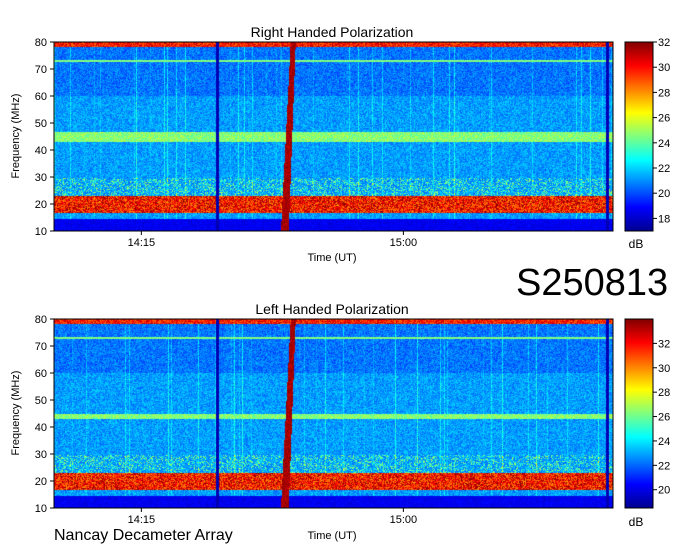  I want to click on chart-title: Left Handed Polarization, so click(331, 309).